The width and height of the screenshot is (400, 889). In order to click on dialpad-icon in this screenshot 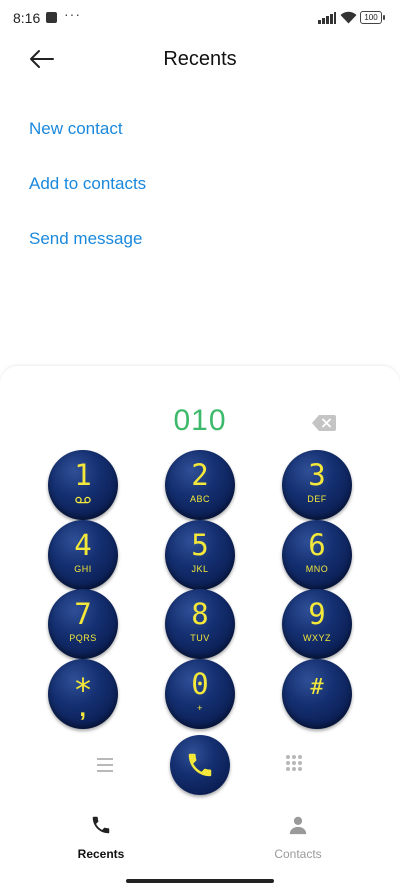, I will do `click(294, 764)`.